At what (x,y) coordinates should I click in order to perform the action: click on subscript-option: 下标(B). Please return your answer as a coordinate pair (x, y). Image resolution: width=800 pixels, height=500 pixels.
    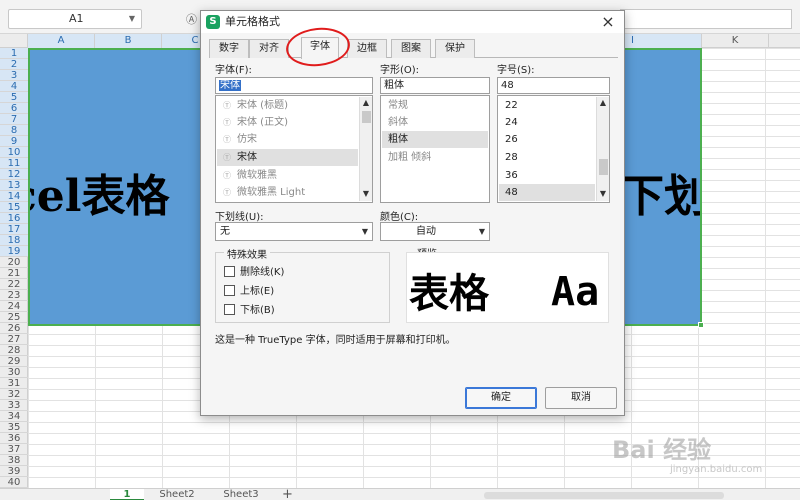
    Looking at the image, I should click on (249, 311).